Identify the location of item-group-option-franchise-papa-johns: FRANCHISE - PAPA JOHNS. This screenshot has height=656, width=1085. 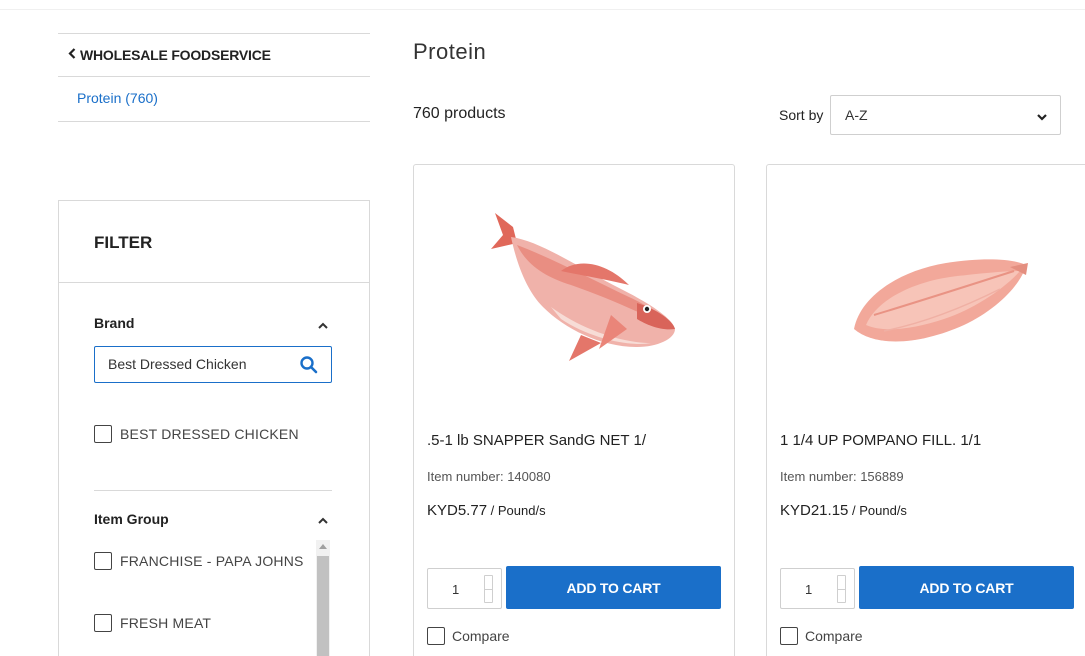
(199, 561).